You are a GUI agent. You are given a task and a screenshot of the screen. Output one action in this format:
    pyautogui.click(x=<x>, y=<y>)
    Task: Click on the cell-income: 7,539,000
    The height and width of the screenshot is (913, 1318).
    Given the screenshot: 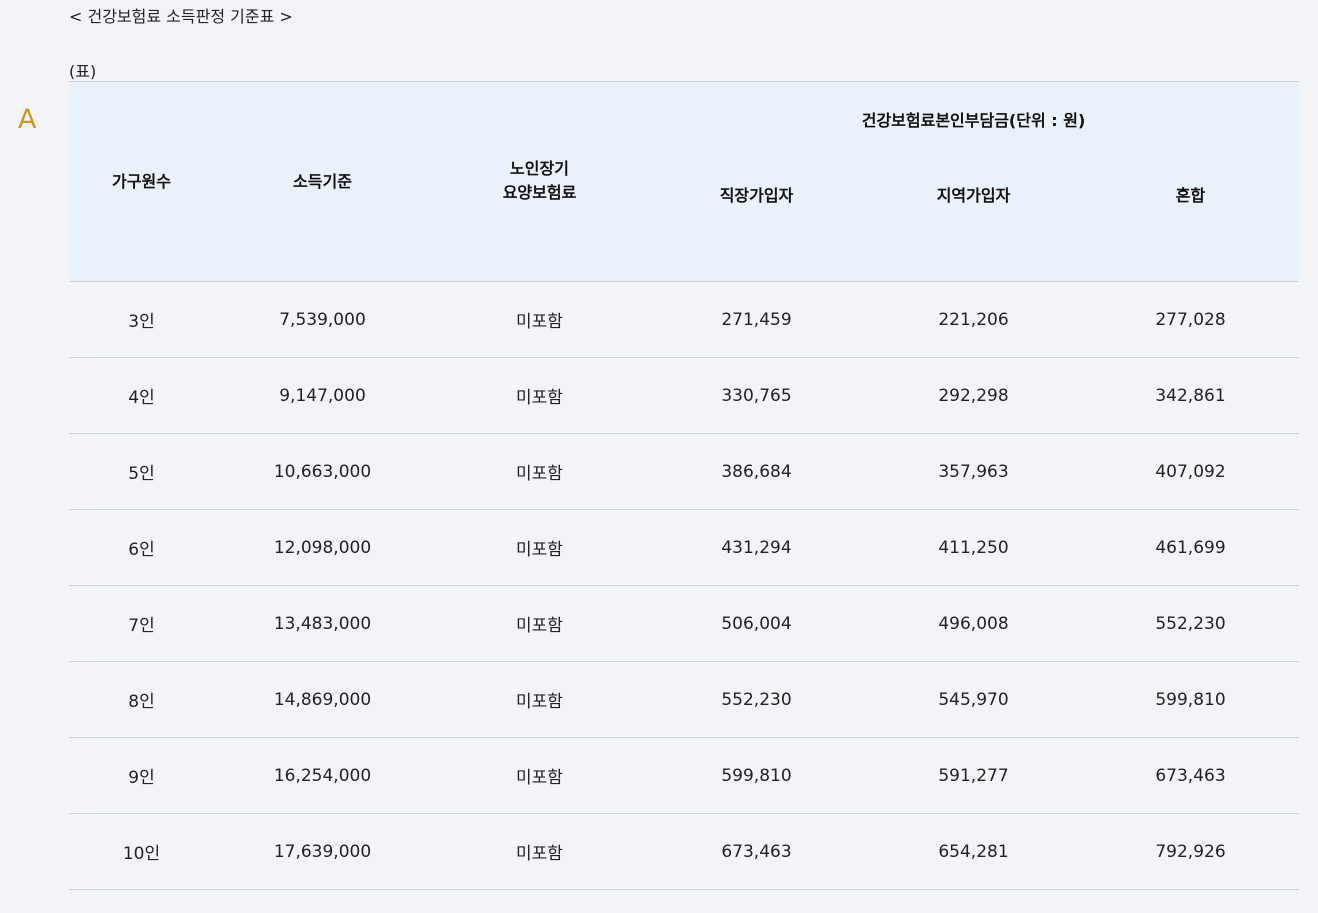 What is the action you would take?
    pyautogui.click(x=322, y=320)
    